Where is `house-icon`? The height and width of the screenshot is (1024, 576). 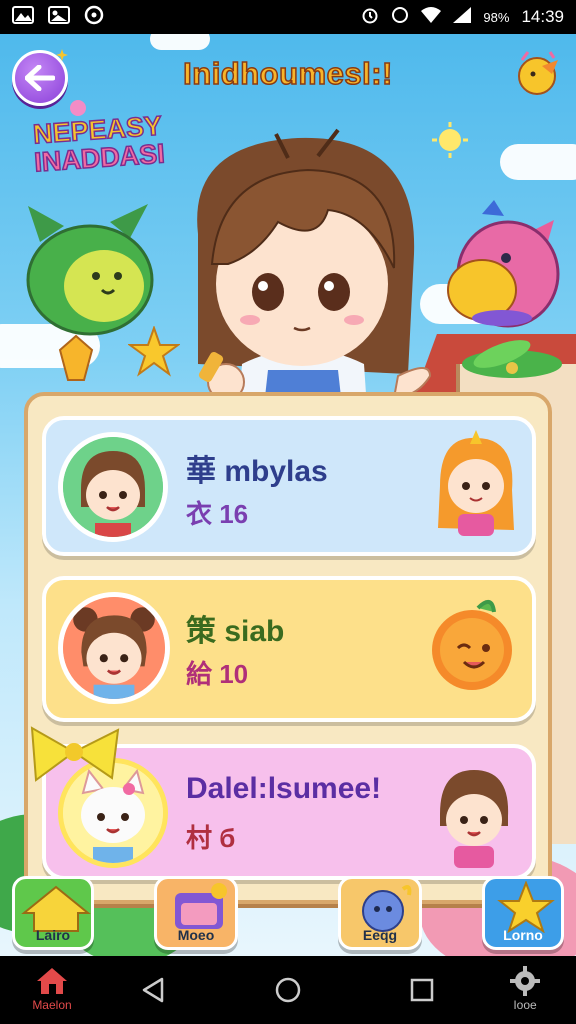
house-icon is located at coordinates (56, 908).